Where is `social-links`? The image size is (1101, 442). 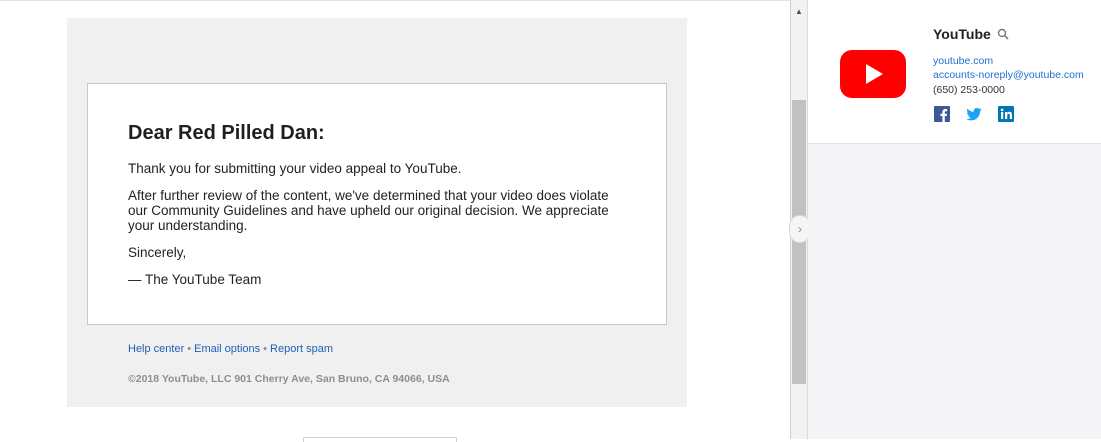 social-links is located at coordinates (974, 114).